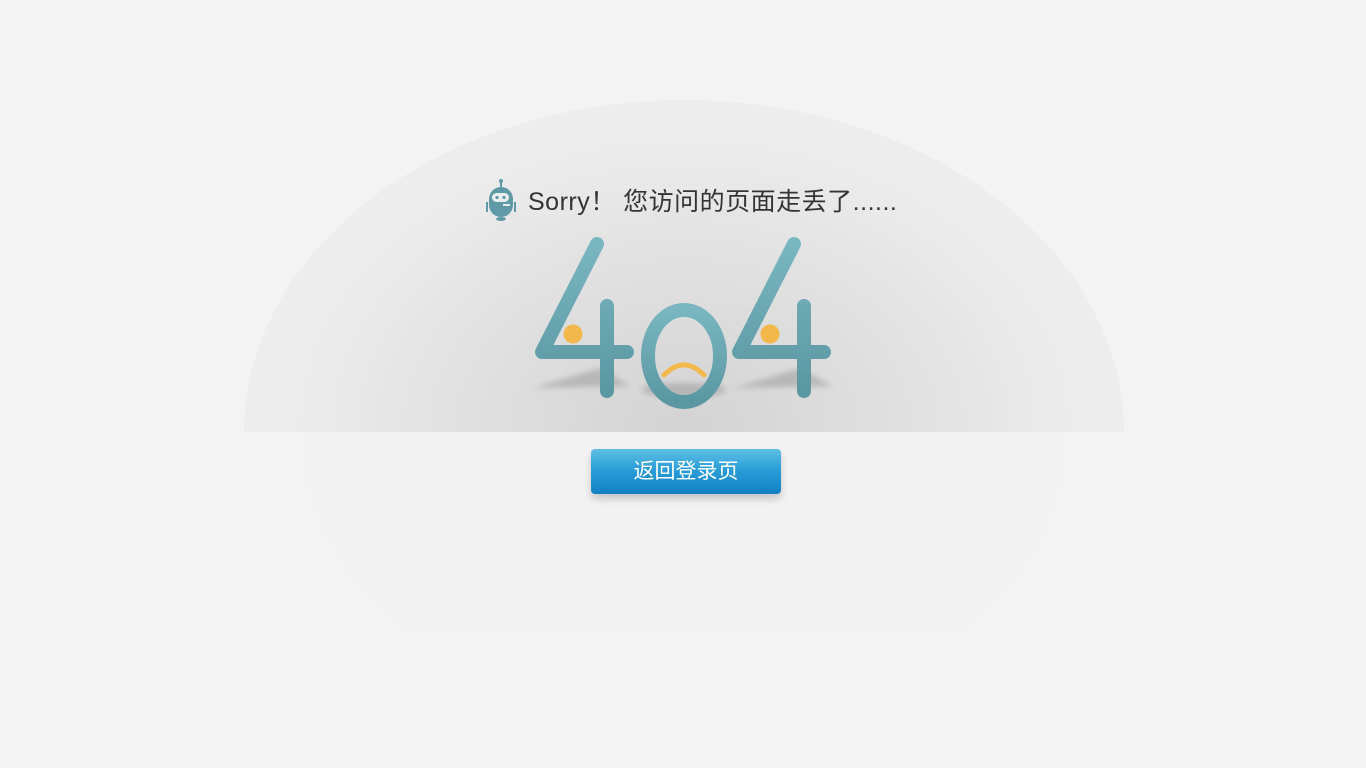 This screenshot has width=1366, height=768. What do you see at coordinates (770, 334) in the screenshot?
I see `eye-right` at bounding box center [770, 334].